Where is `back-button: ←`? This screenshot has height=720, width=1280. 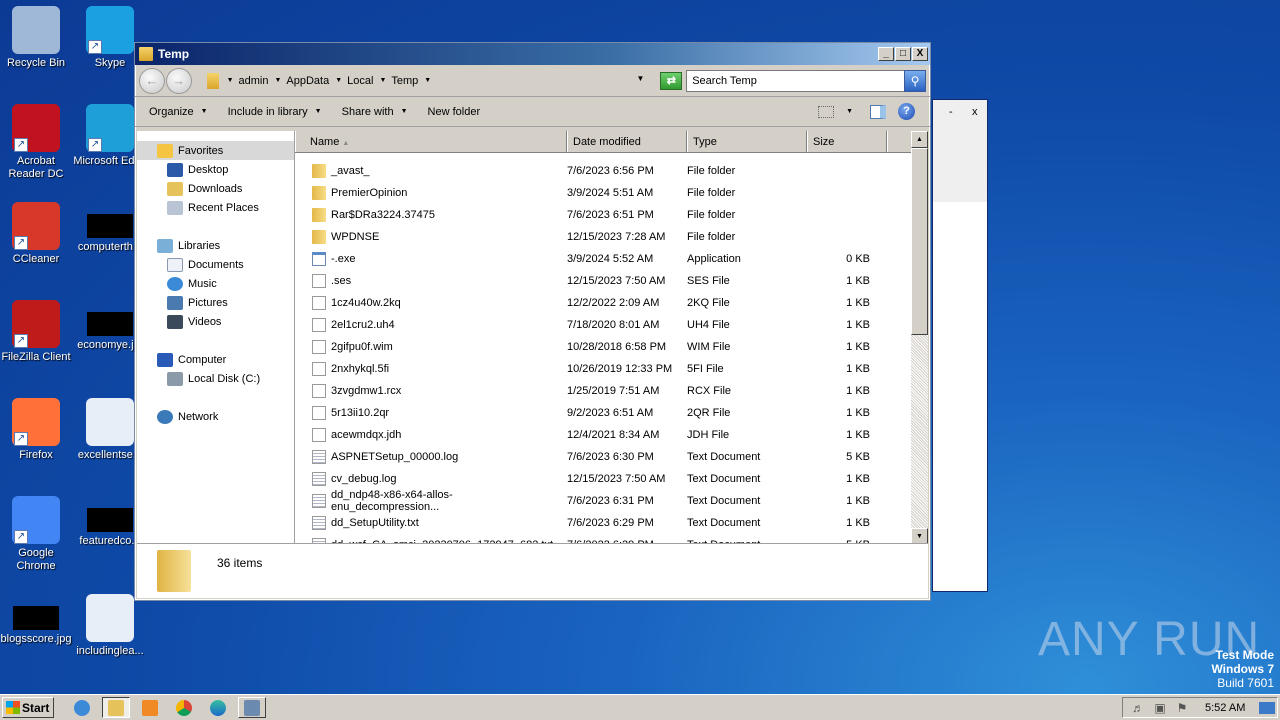 back-button: ← is located at coordinates (152, 80).